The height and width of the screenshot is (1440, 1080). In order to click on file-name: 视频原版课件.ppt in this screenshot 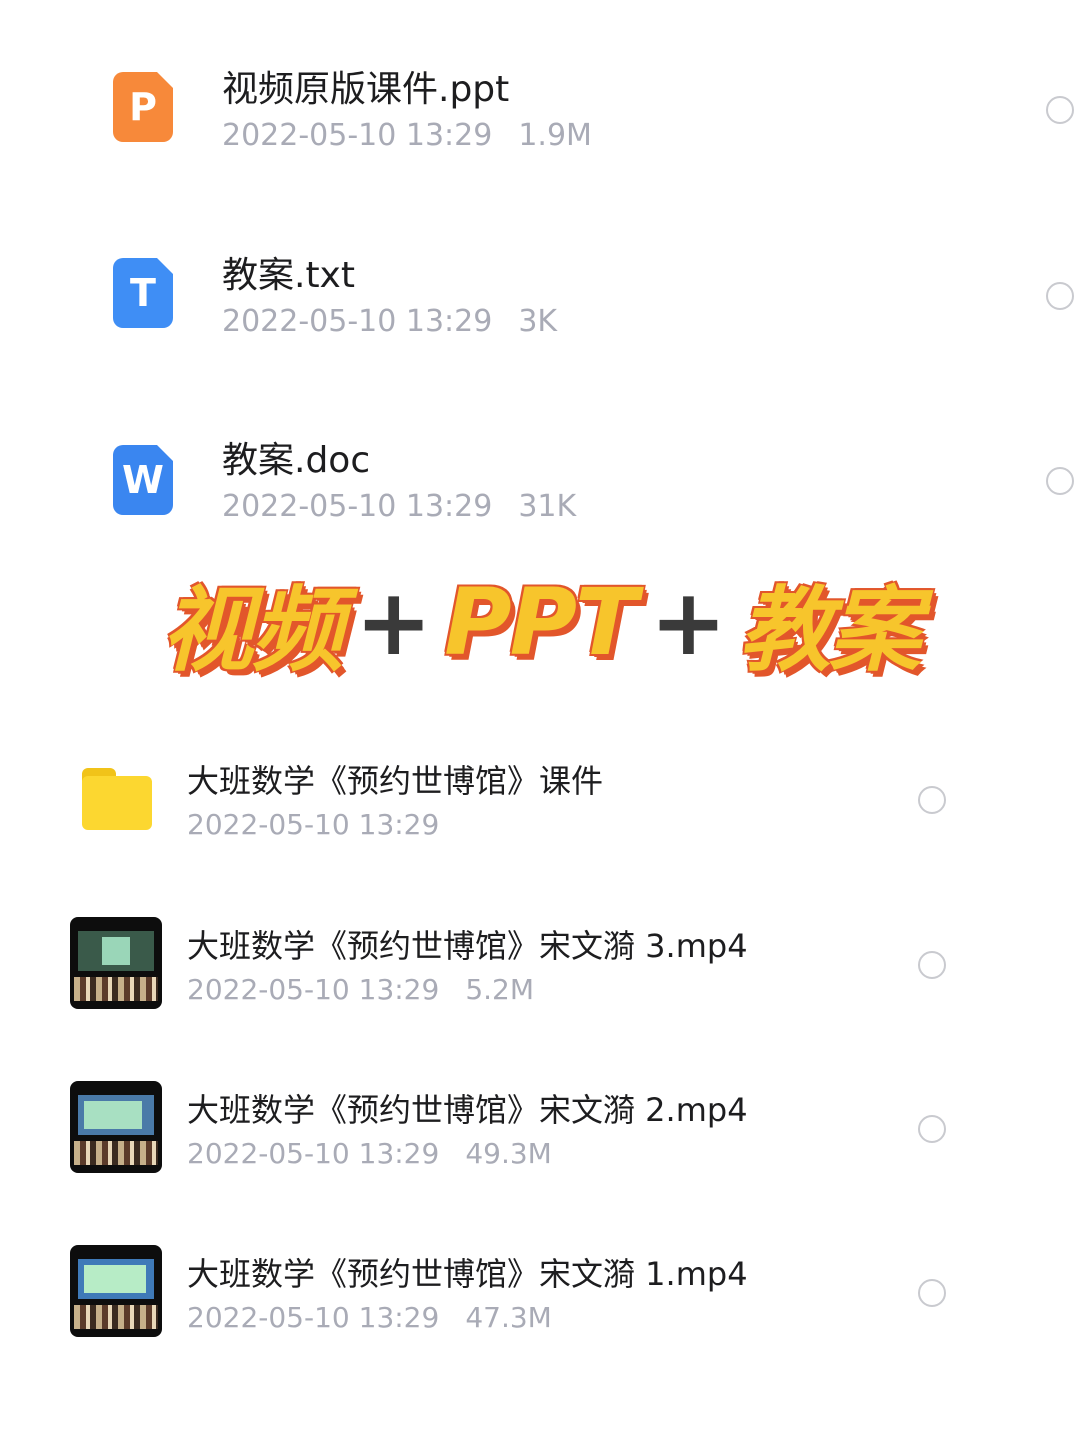, I will do `click(366, 89)`.